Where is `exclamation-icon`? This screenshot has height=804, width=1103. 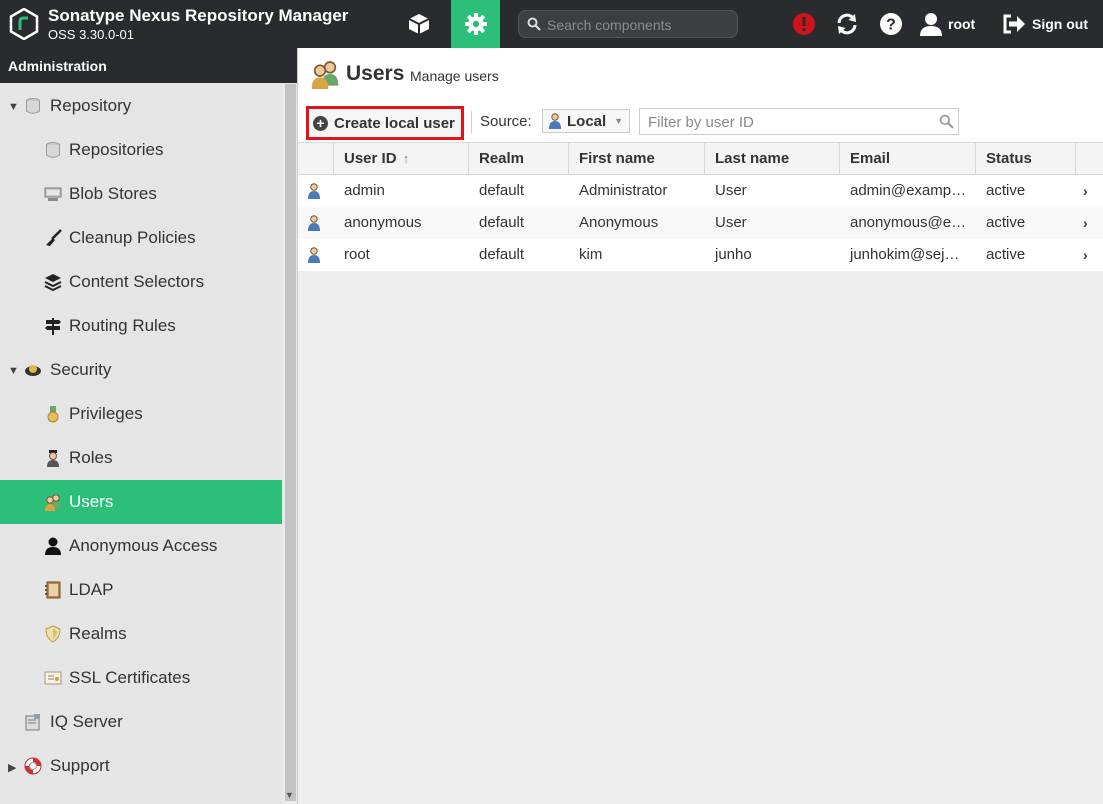
exclamation-icon is located at coordinates (804, 24).